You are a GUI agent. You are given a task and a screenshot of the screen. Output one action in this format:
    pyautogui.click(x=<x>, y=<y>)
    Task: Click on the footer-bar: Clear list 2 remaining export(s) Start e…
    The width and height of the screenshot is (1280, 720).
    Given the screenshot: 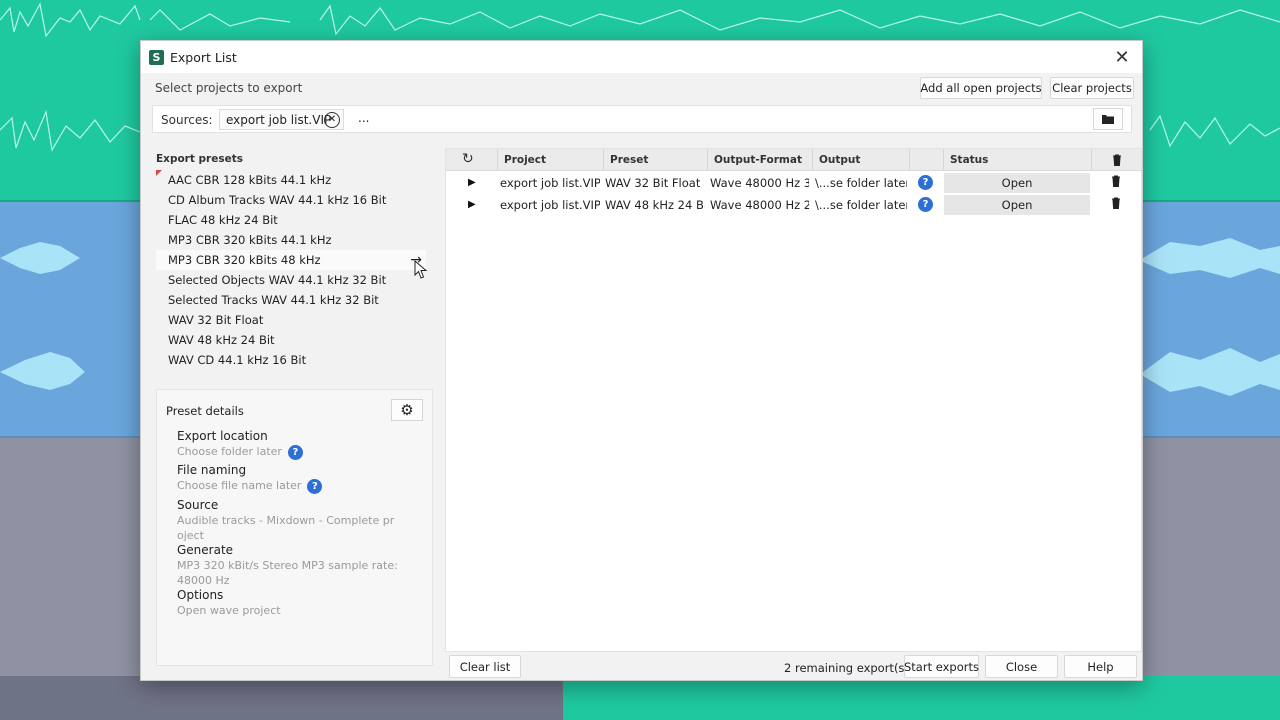 What is the action you would take?
    pyautogui.click(x=793, y=667)
    